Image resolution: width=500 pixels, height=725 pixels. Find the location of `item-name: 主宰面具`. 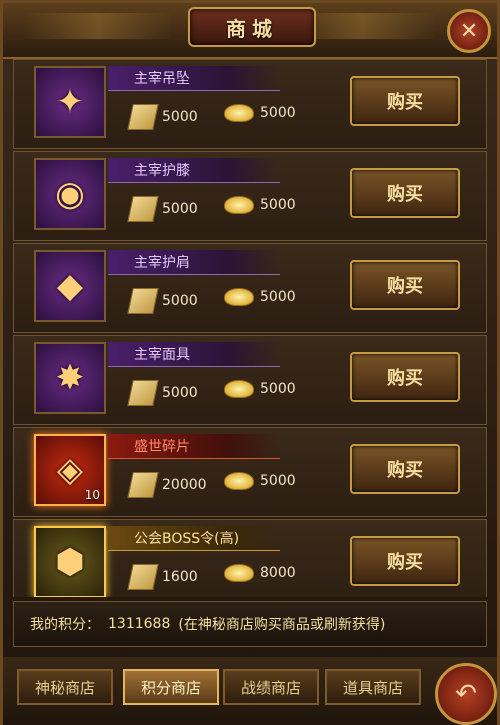

item-name: 主宰面具 is located at coordinates (162, 355).